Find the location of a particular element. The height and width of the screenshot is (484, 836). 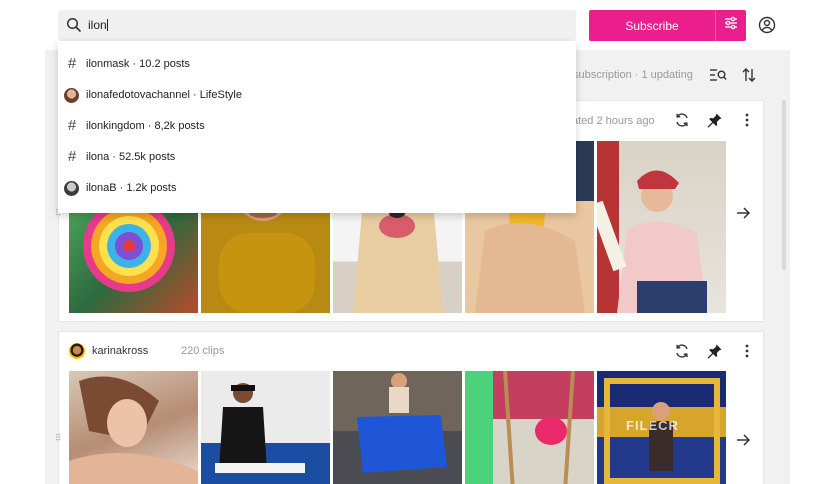

suggestion-label: ilona · 52.5k posts is located at coordinates (131, 157).